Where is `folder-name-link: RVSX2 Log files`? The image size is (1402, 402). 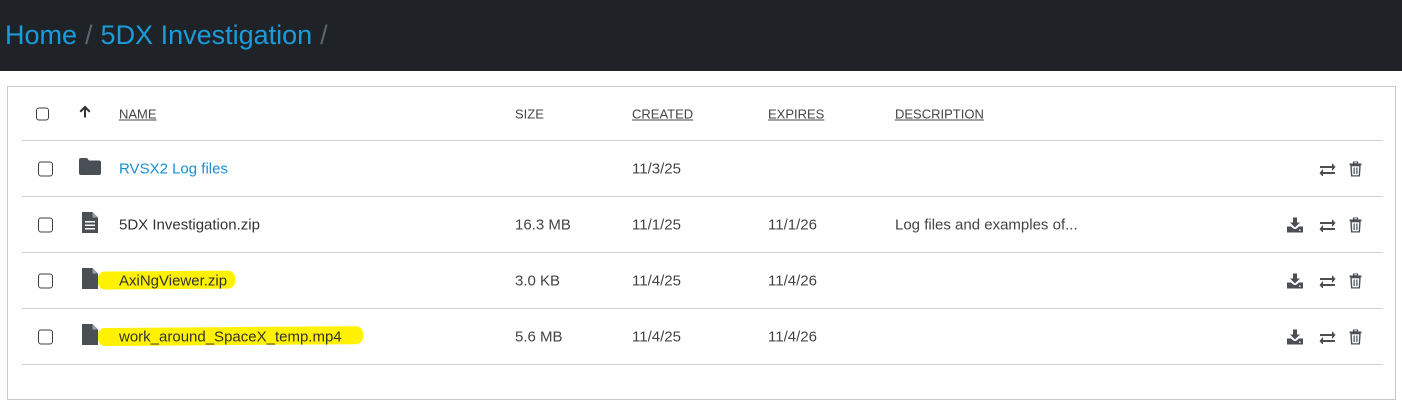 folder-name-link: RVSX2 Log files is located at coordinates (173, 168).